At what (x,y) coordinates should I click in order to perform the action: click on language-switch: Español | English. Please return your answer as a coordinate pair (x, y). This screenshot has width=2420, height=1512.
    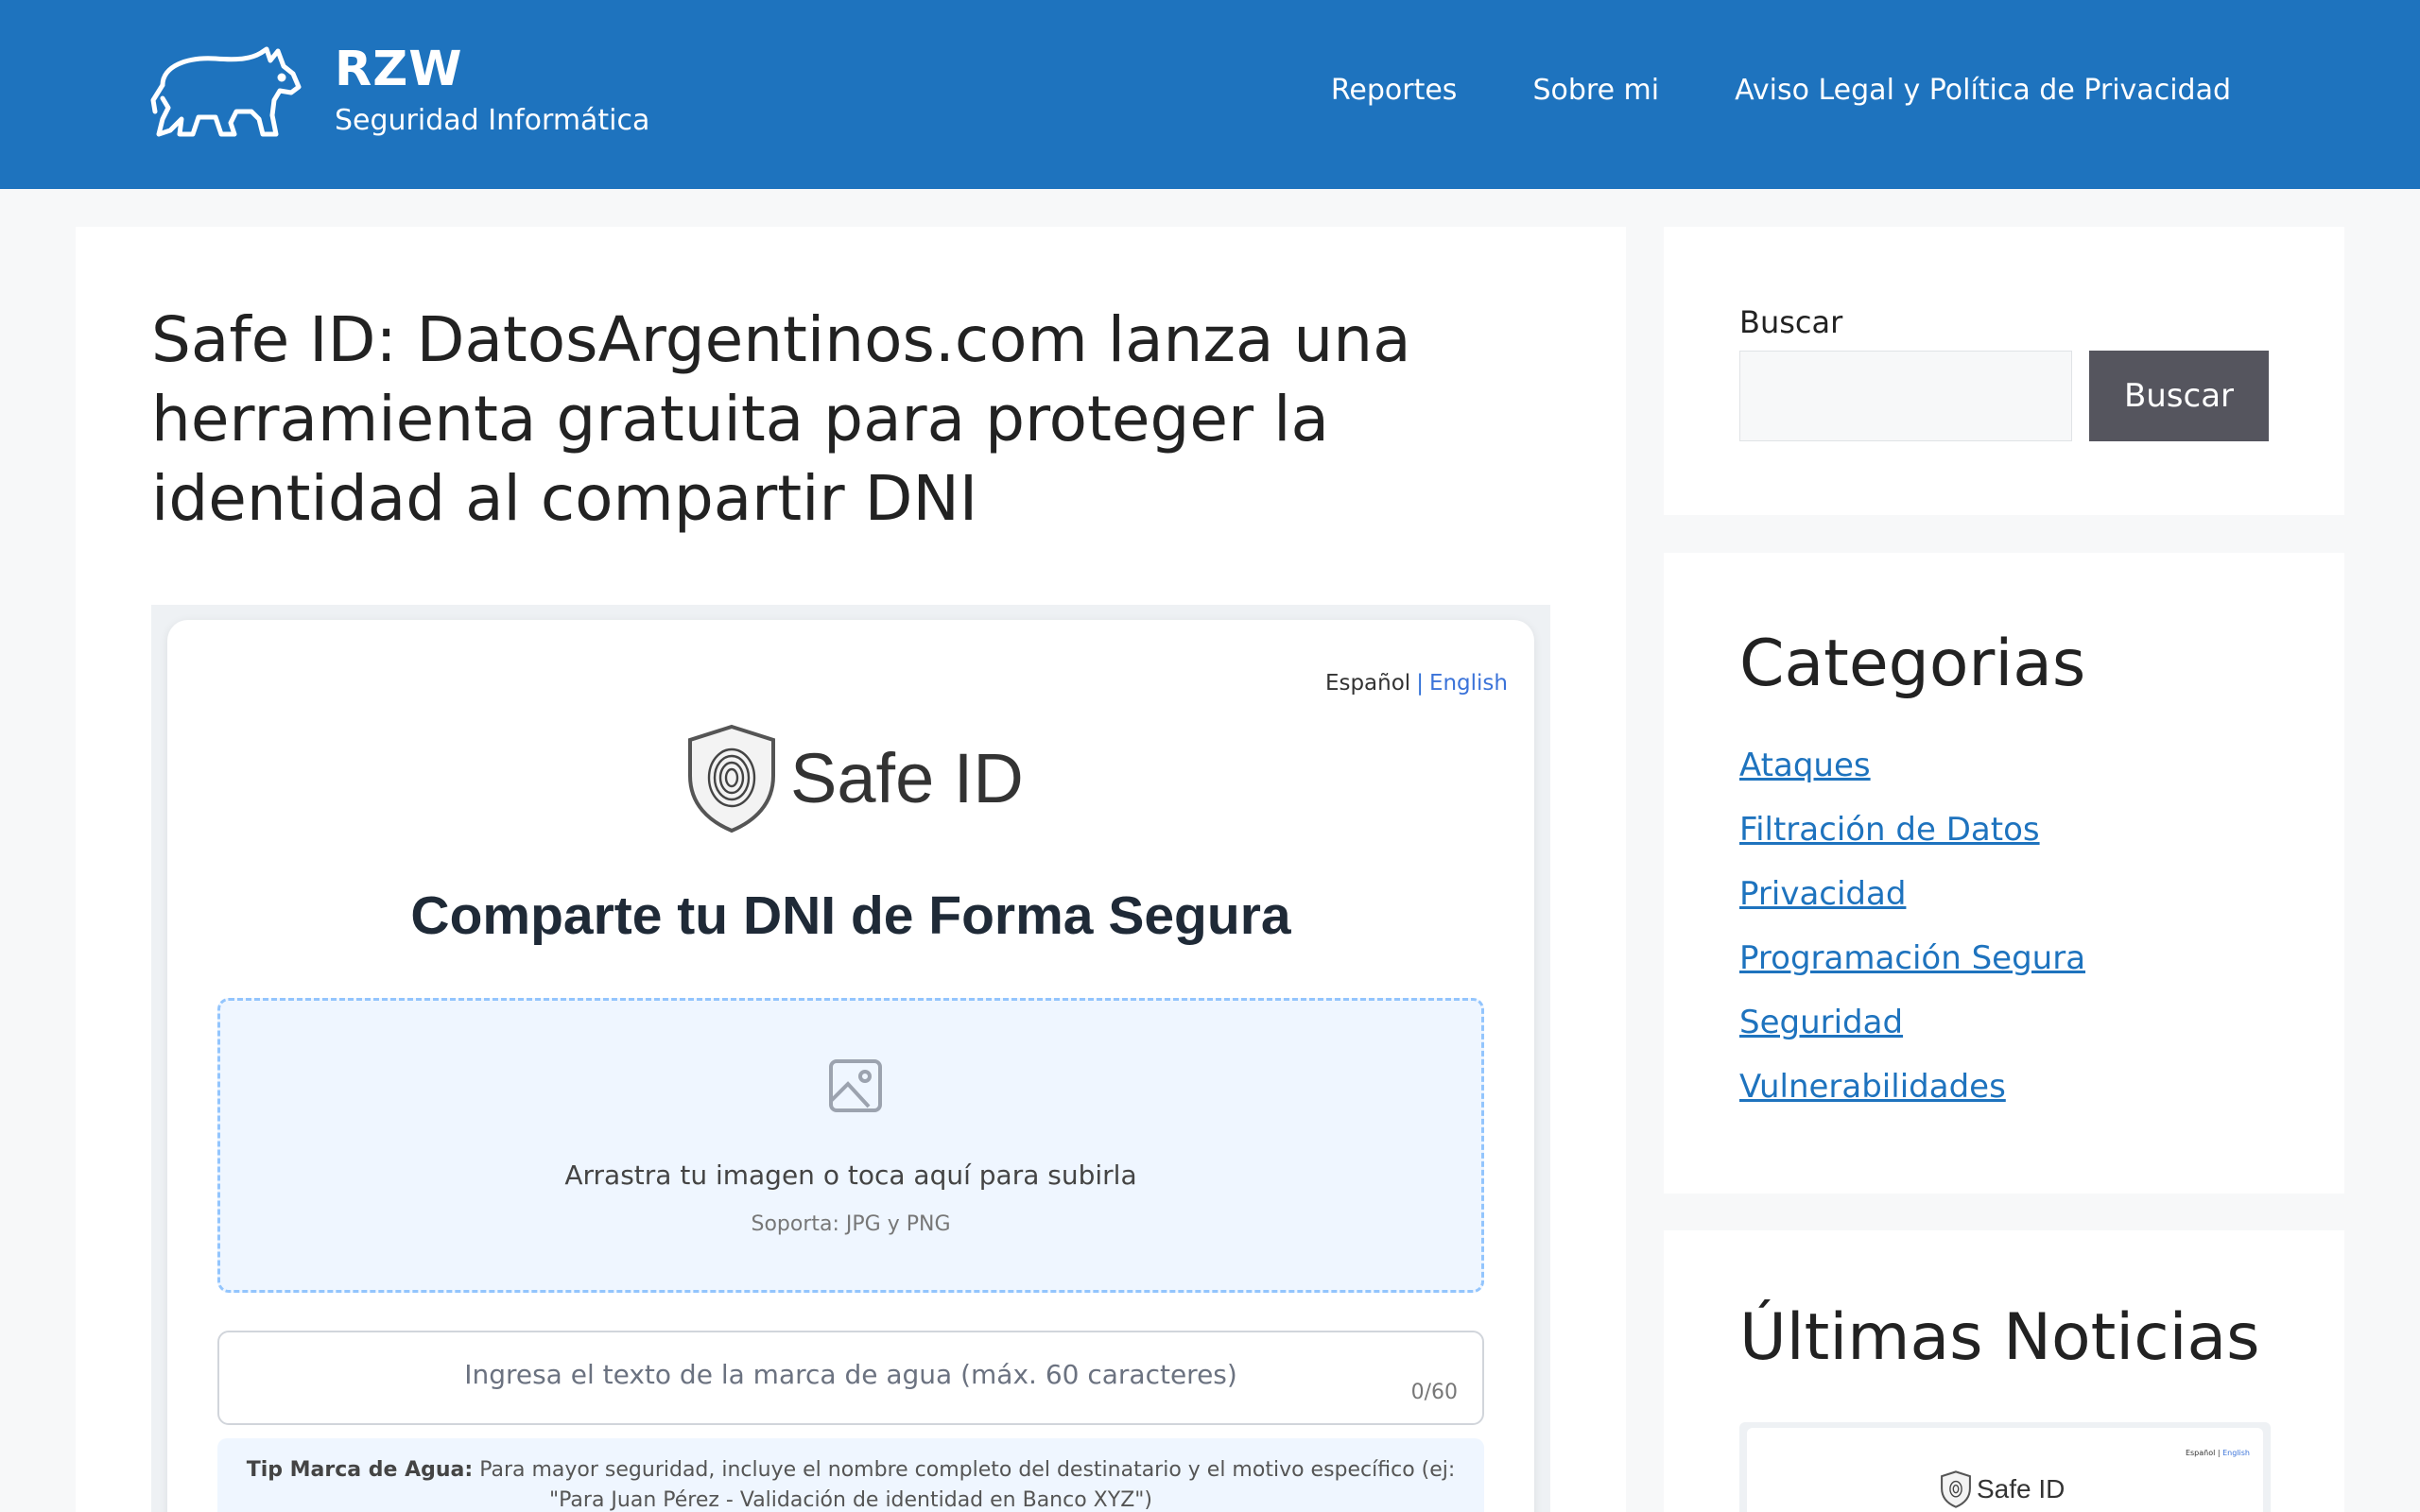
    Looking at the image, I should click on (1416, 683).